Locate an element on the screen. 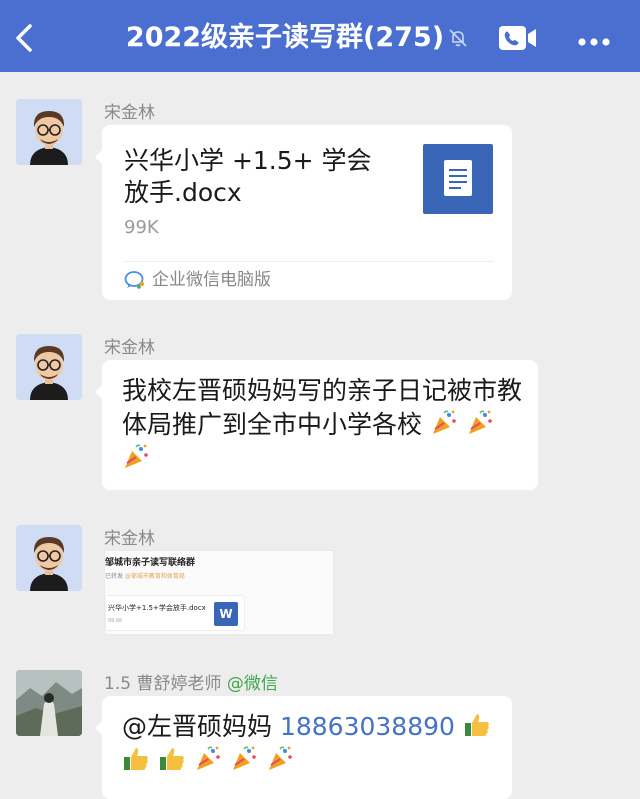 The width and height of the screenshot is (640, 799). message-text: 我校左晋硕妈妈写的亲子日记被市教体局推广到全市中小学各校 is located at coordinates (324, 425).